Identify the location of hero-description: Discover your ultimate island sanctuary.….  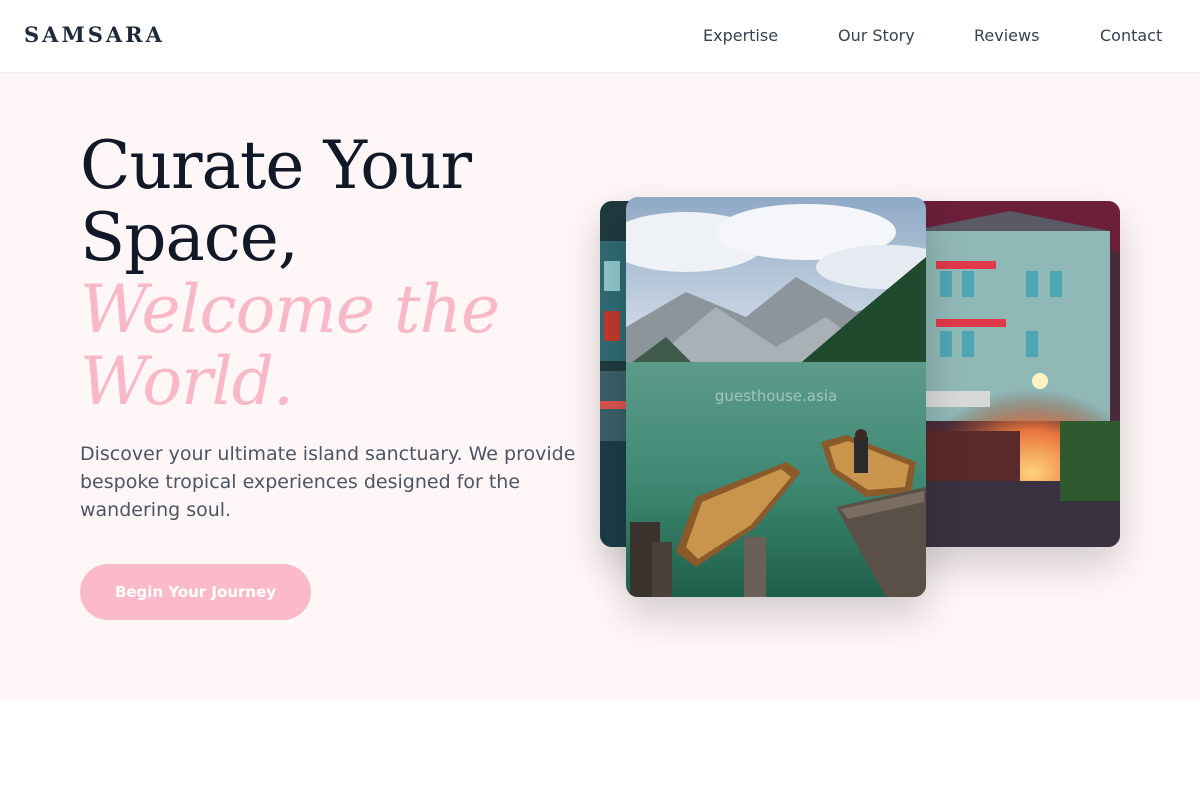
(328, 482).